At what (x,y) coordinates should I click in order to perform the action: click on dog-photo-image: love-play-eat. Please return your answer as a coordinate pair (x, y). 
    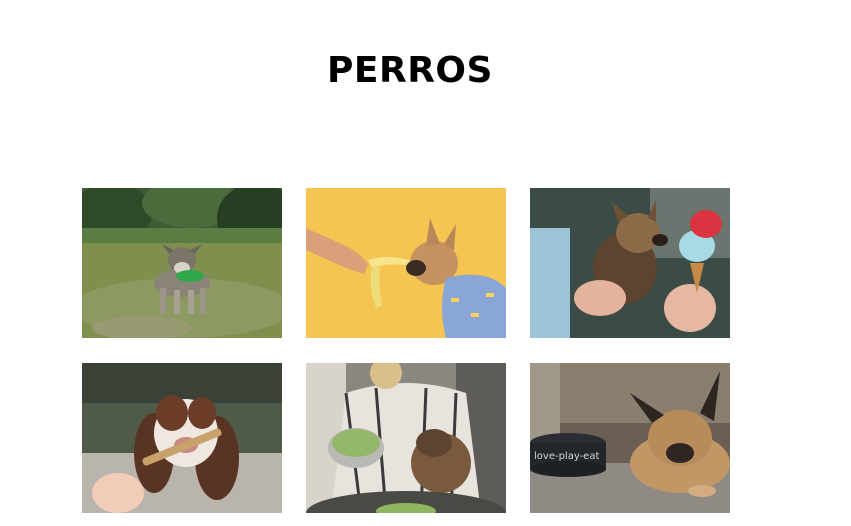
    Looking at the image, I should click on (630, 438).